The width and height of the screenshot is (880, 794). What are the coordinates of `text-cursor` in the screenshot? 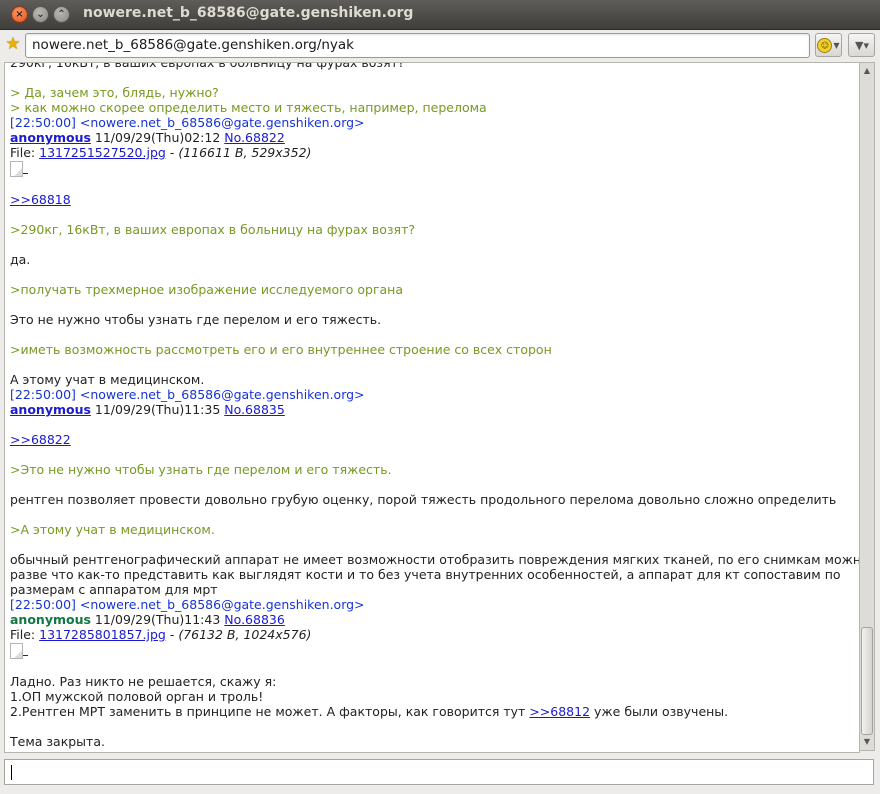 It's located at (11, 772).